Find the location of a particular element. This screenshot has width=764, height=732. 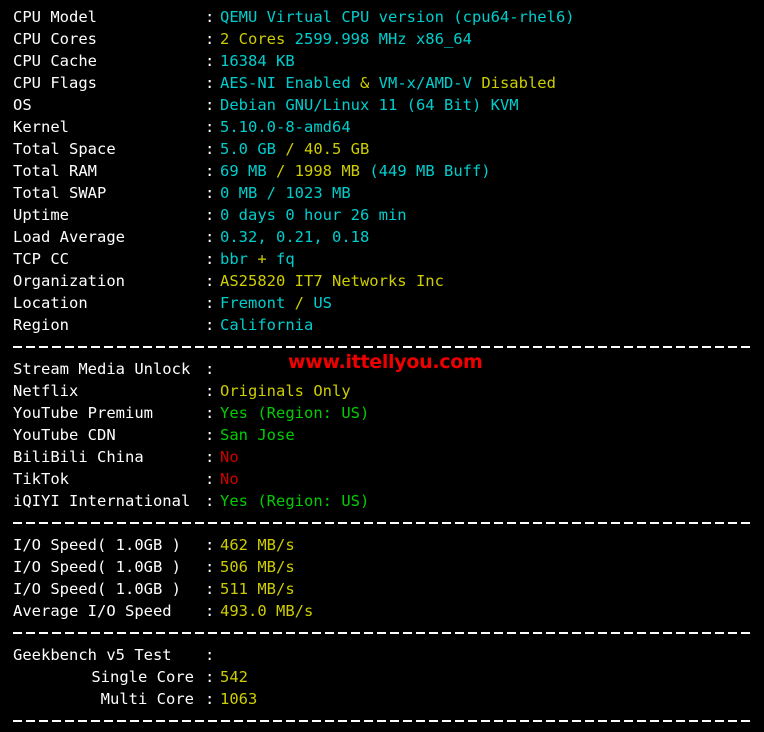

info-row-value: 1063 is located at coordinates (238, 699).